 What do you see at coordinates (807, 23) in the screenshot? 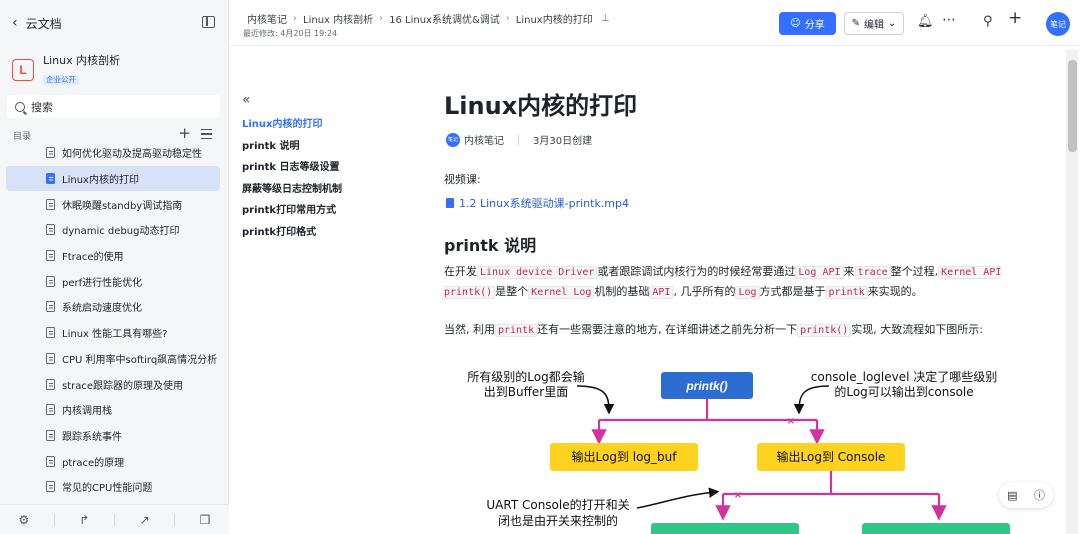
I see `share-button: ☺ 分享` at bounding box center [807, 23].